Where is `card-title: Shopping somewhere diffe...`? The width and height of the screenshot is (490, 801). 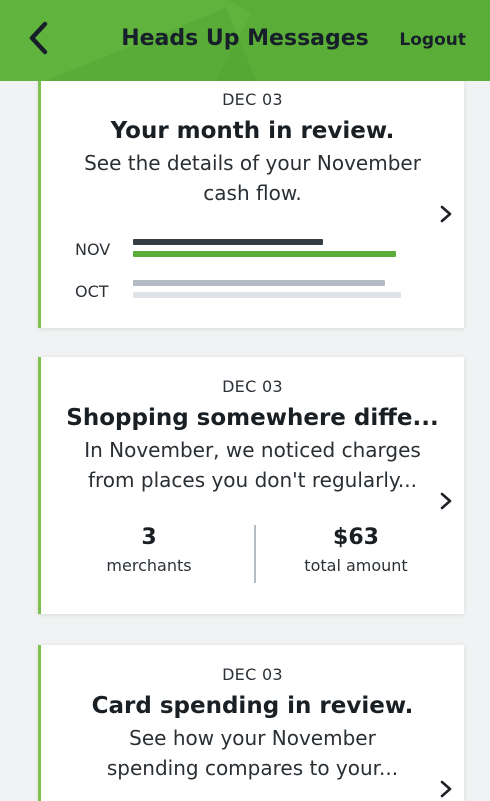 card-title: Shopping somewhere diffe... is located at coordinates (252, 418).